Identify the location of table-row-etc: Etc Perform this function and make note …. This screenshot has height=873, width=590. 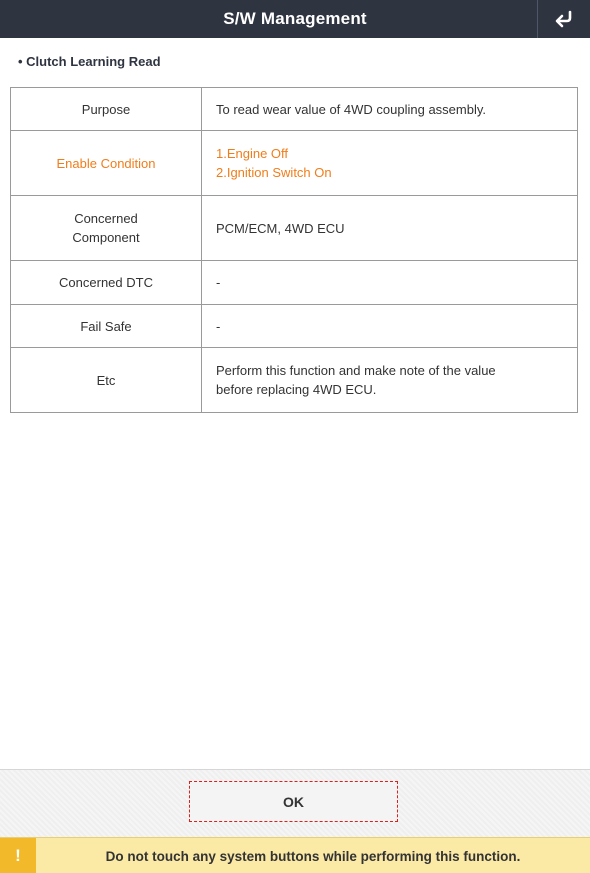
(294, 380).